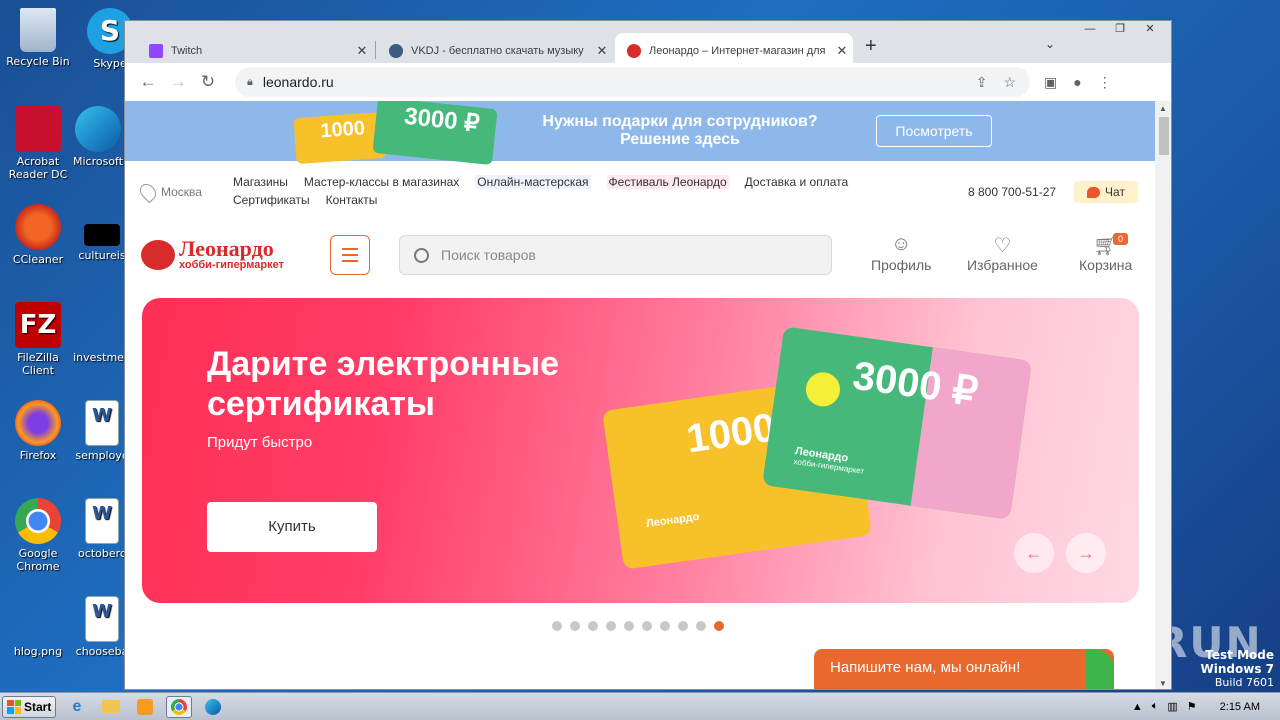 The width and height of the screenshot is (1280, 720). Describe the element at coordinates (352, 200) in the screenshot. I see `nav-link-contacts: Контакты` at that location.